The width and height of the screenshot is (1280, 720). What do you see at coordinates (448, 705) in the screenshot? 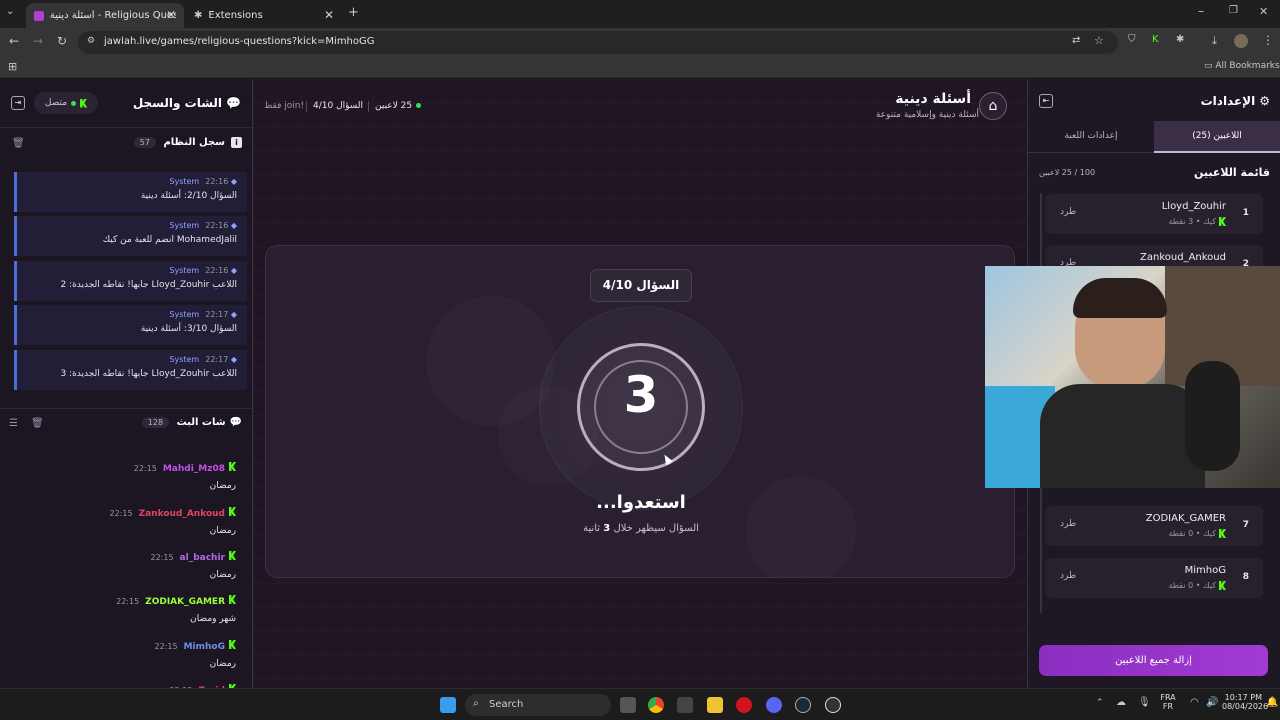
I see `windows-start-icon` at bounding box center [448, 705].